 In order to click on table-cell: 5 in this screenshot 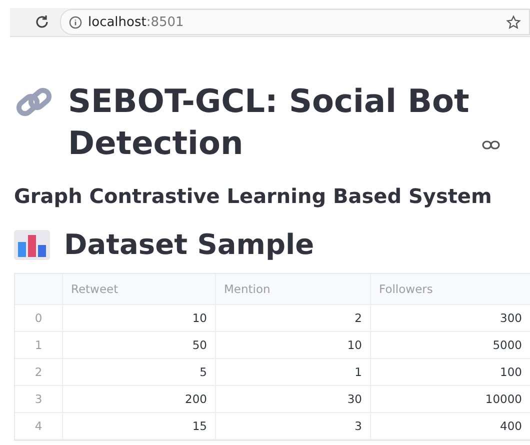, I will do `click(139, 372)`.